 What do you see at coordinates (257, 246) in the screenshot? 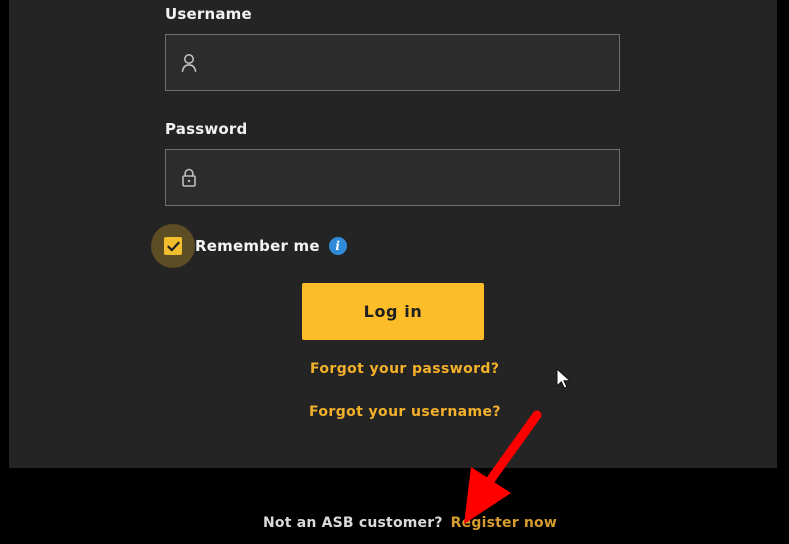
I see `remember-me-label: Remember me` at bounding box center [257, 246].